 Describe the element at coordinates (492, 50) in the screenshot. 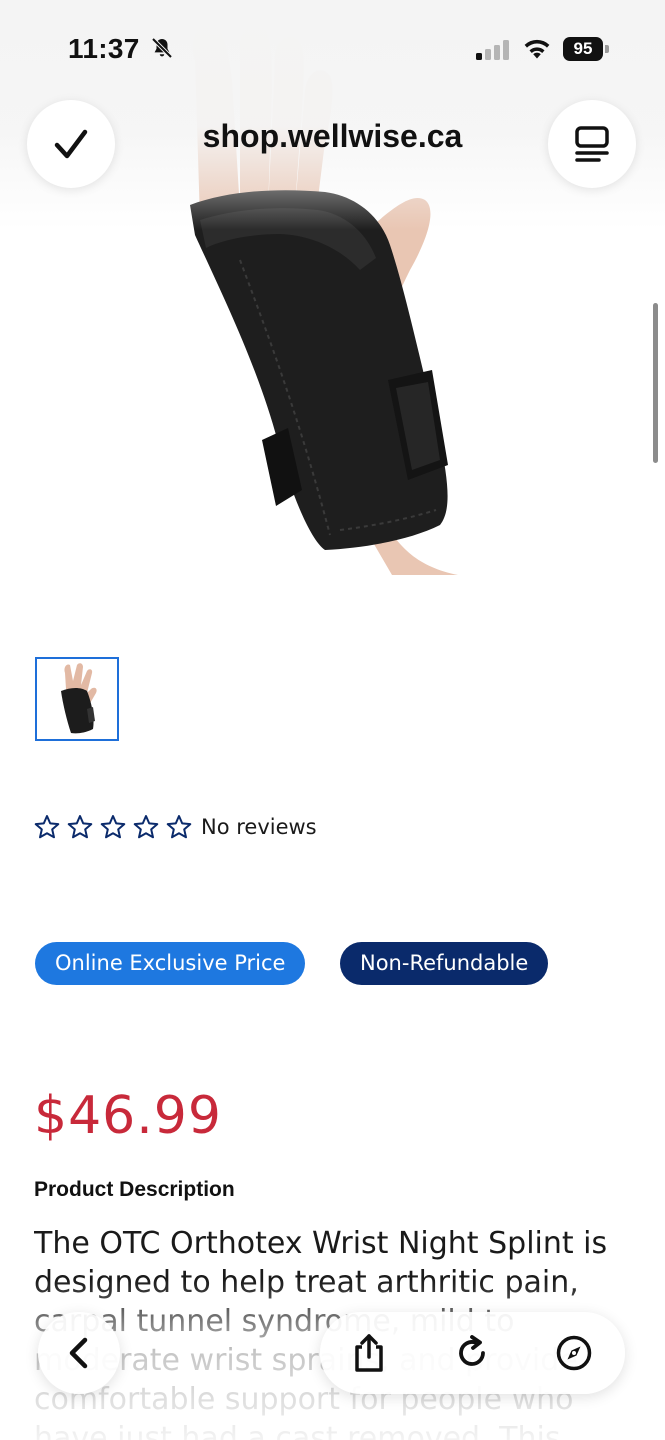

I see `cellular-signal-icon` at that location.